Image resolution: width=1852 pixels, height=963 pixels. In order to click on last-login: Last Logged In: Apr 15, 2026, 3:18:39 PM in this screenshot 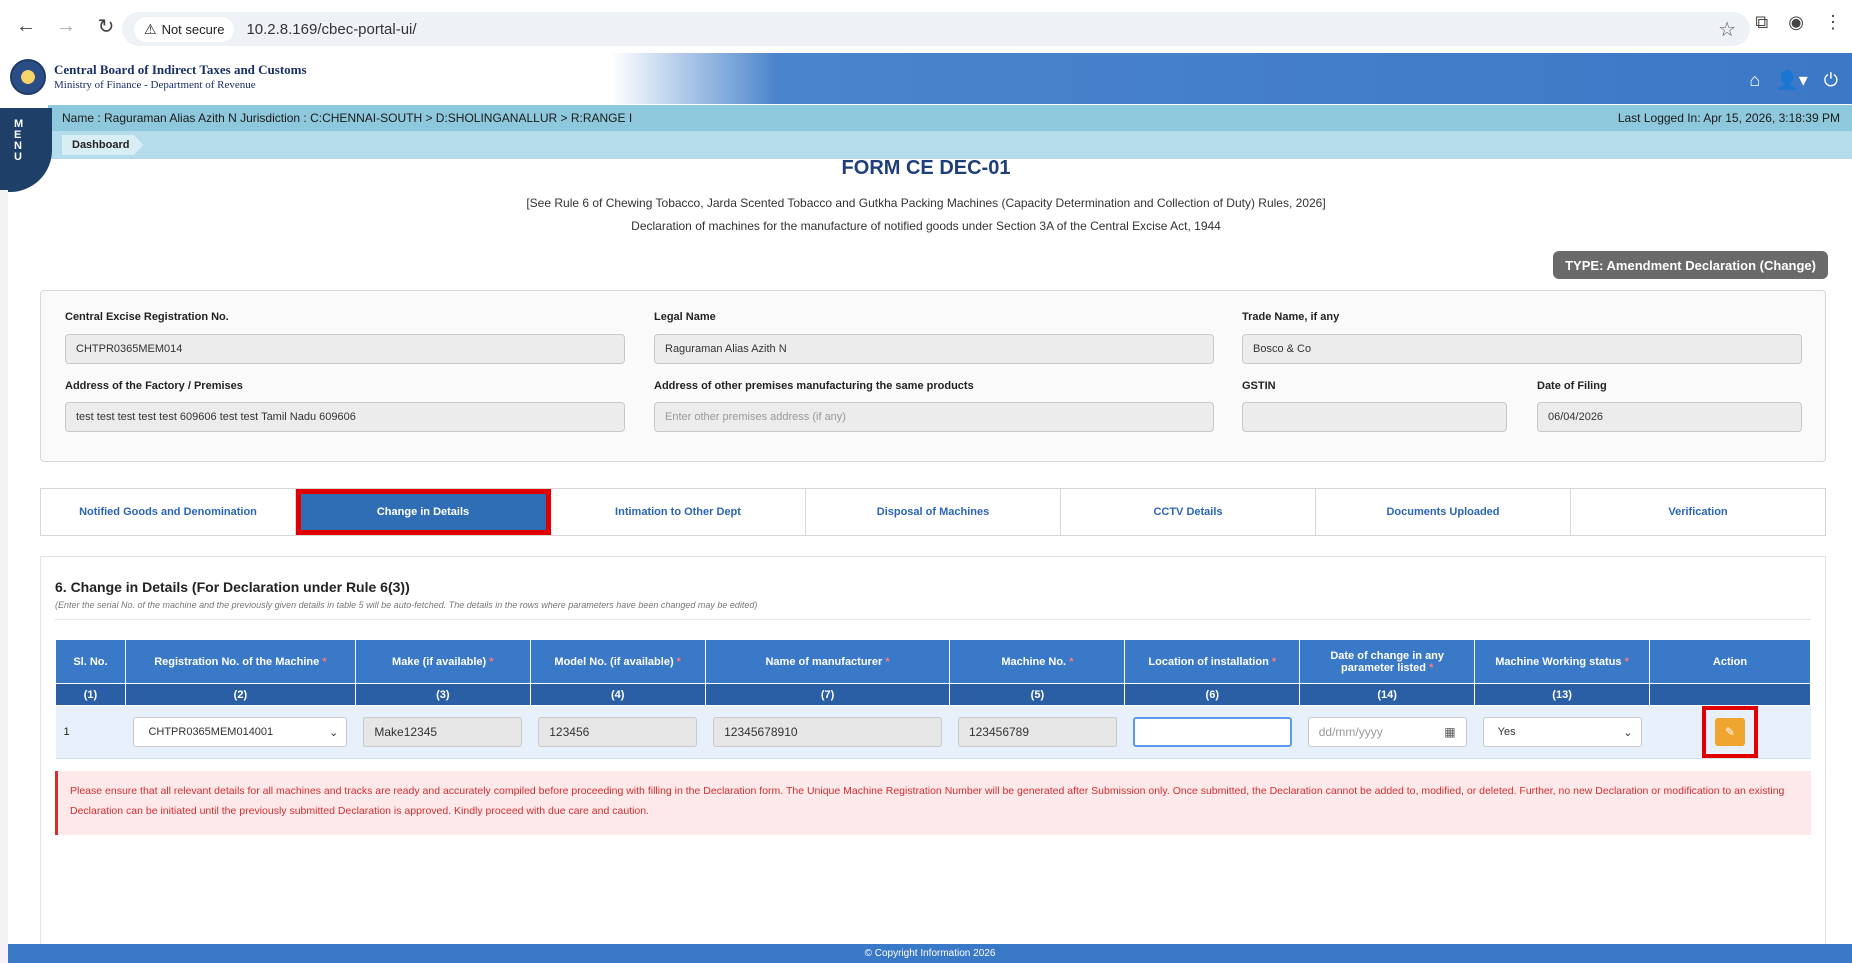, I will do `click(1728, 118)`.